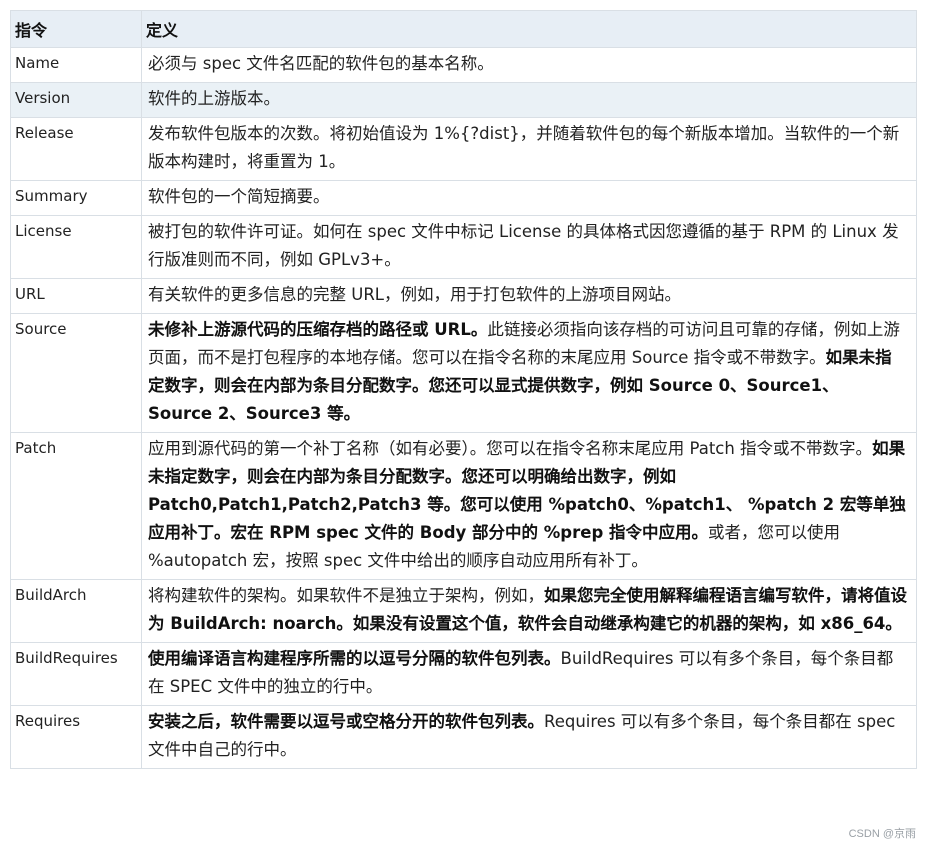 The image size is (930, 849). What do you see at coordinates (76, 198) in the screenshot?
I see `directive-name: Summary` at bounding box center [76, 198].